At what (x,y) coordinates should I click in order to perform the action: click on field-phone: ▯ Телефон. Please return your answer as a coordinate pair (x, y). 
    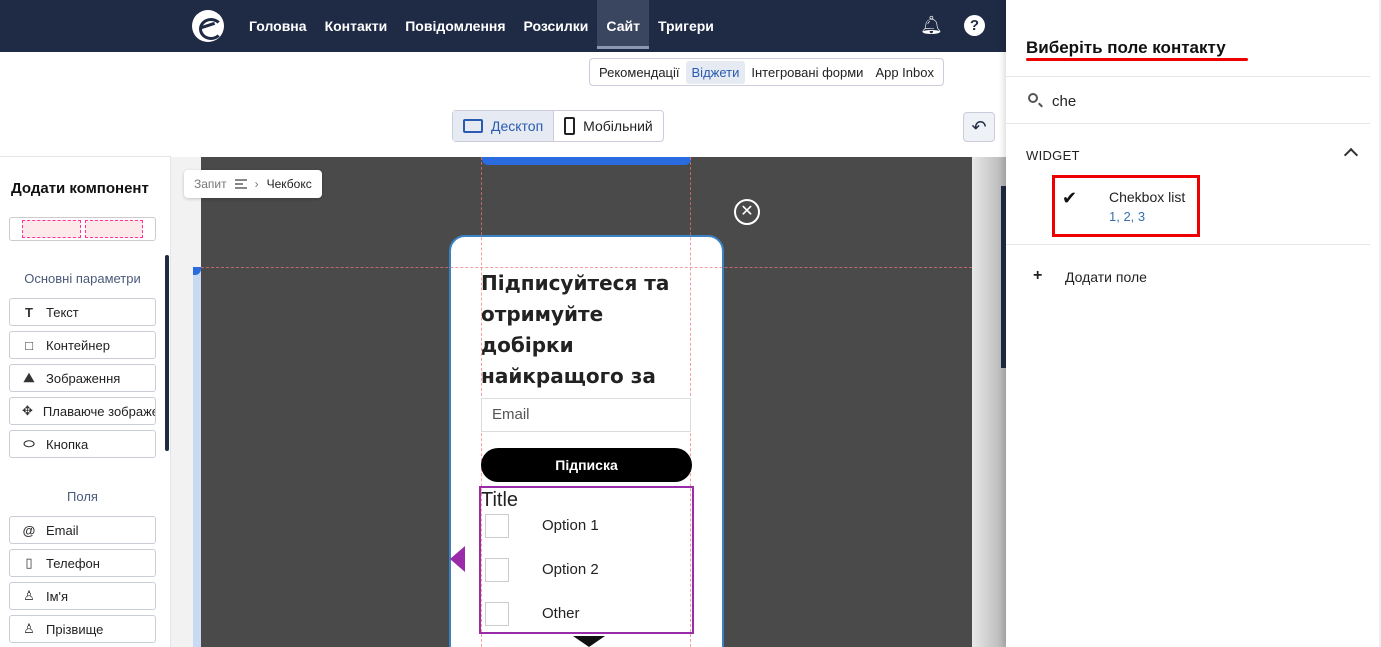
    Looking at the image, I should click on (82, 563).